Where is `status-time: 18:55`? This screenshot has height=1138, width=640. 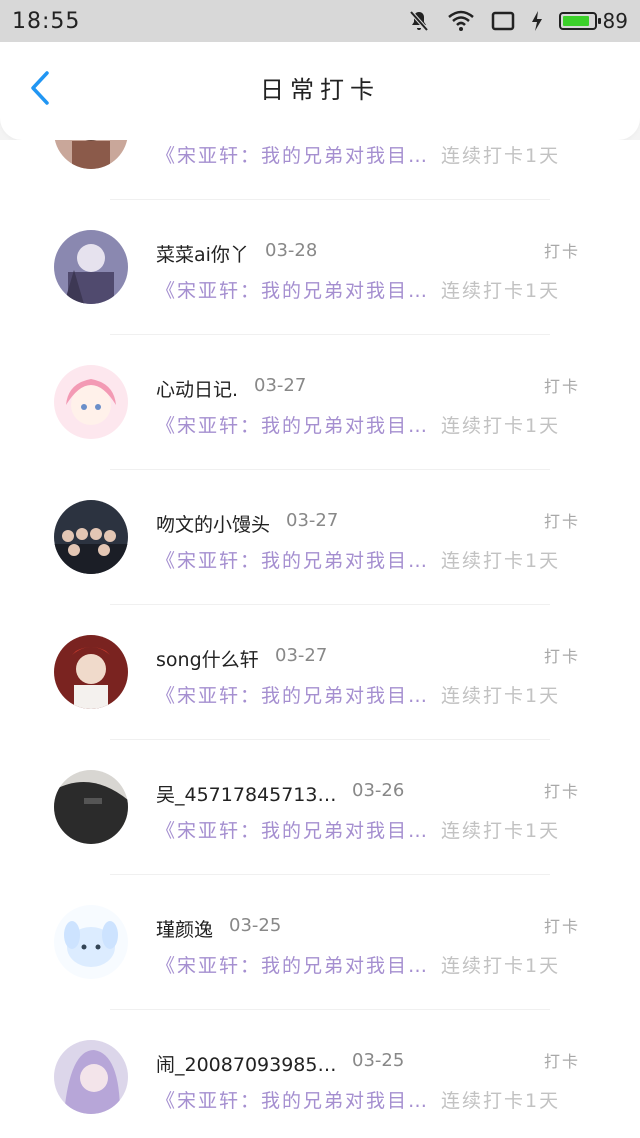
status-time: 18:55 is located at coordinates (46, 21).